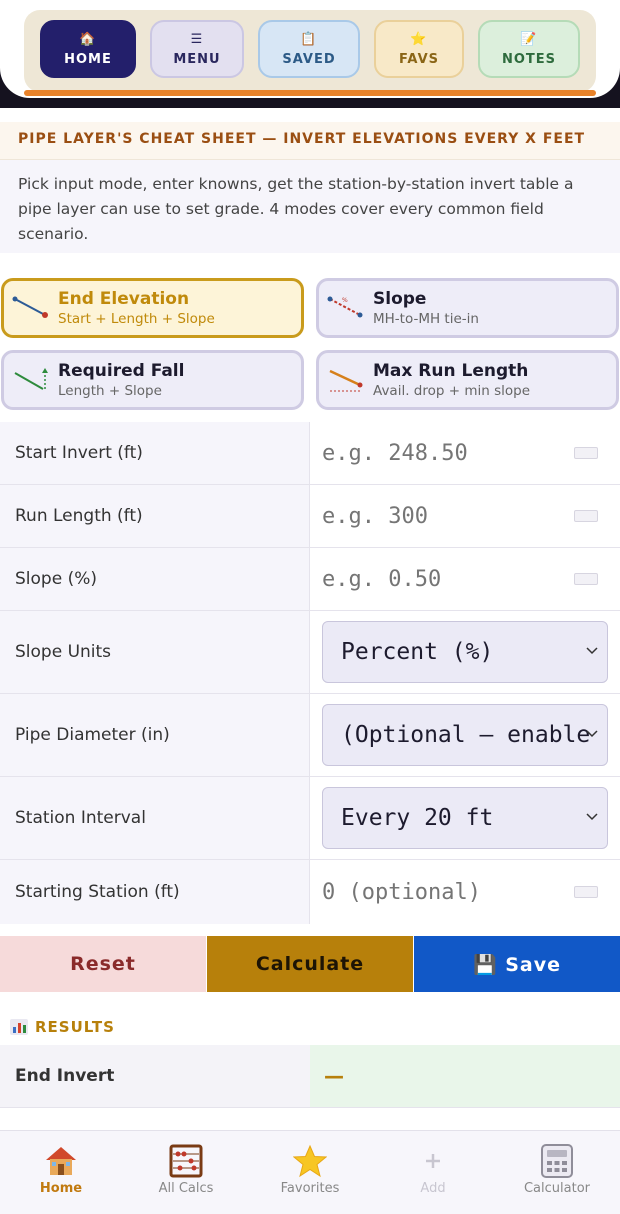 This screenshot has width=620, height=1214. I want to click on slope-units-row: Slope Units Percent (%), so click(310, 652).